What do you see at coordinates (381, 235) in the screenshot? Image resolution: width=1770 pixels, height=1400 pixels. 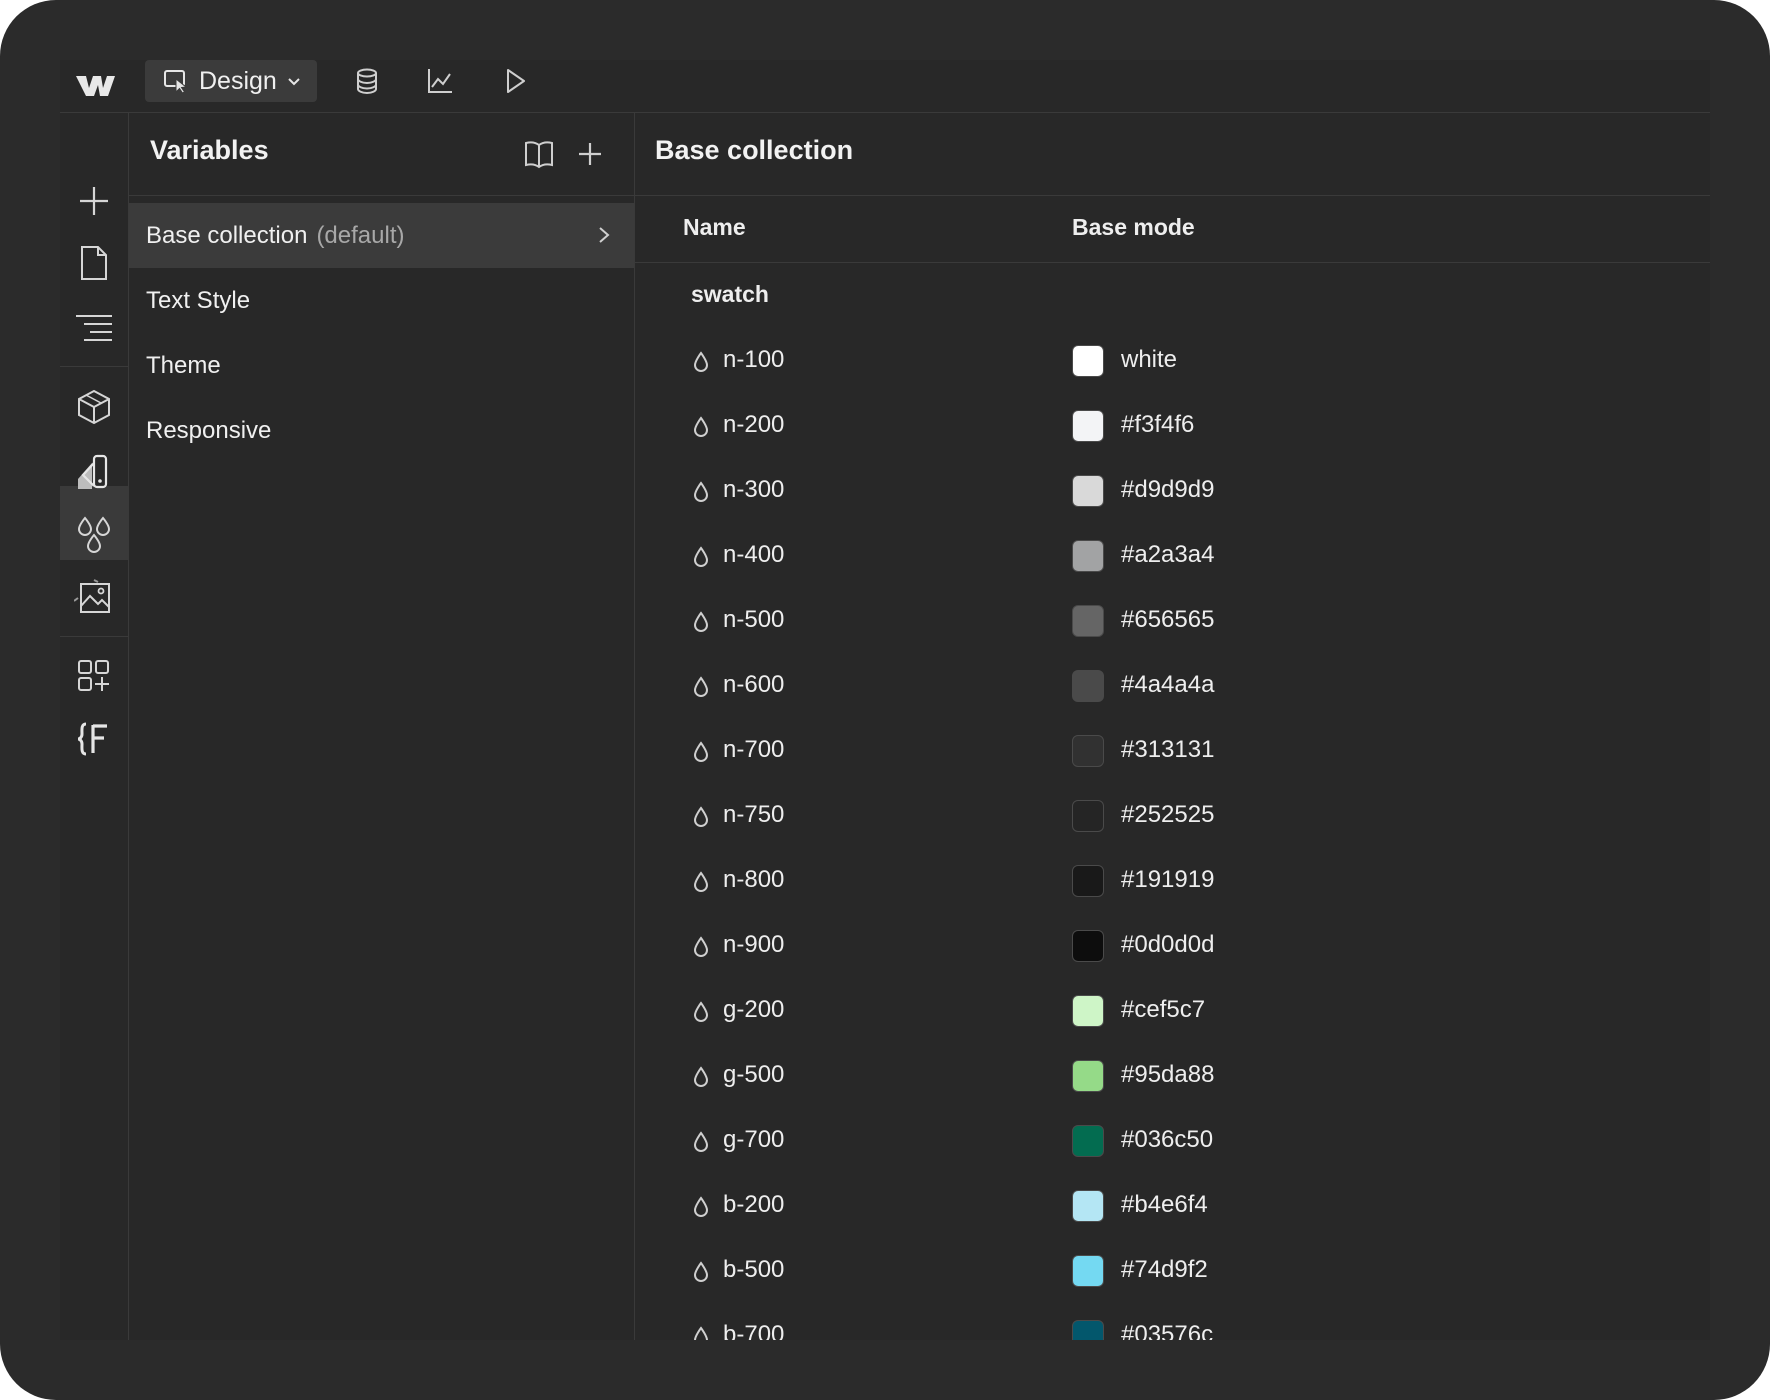 I see `collection-item-base: Base collection (default)` at bounding box center [381, 235].